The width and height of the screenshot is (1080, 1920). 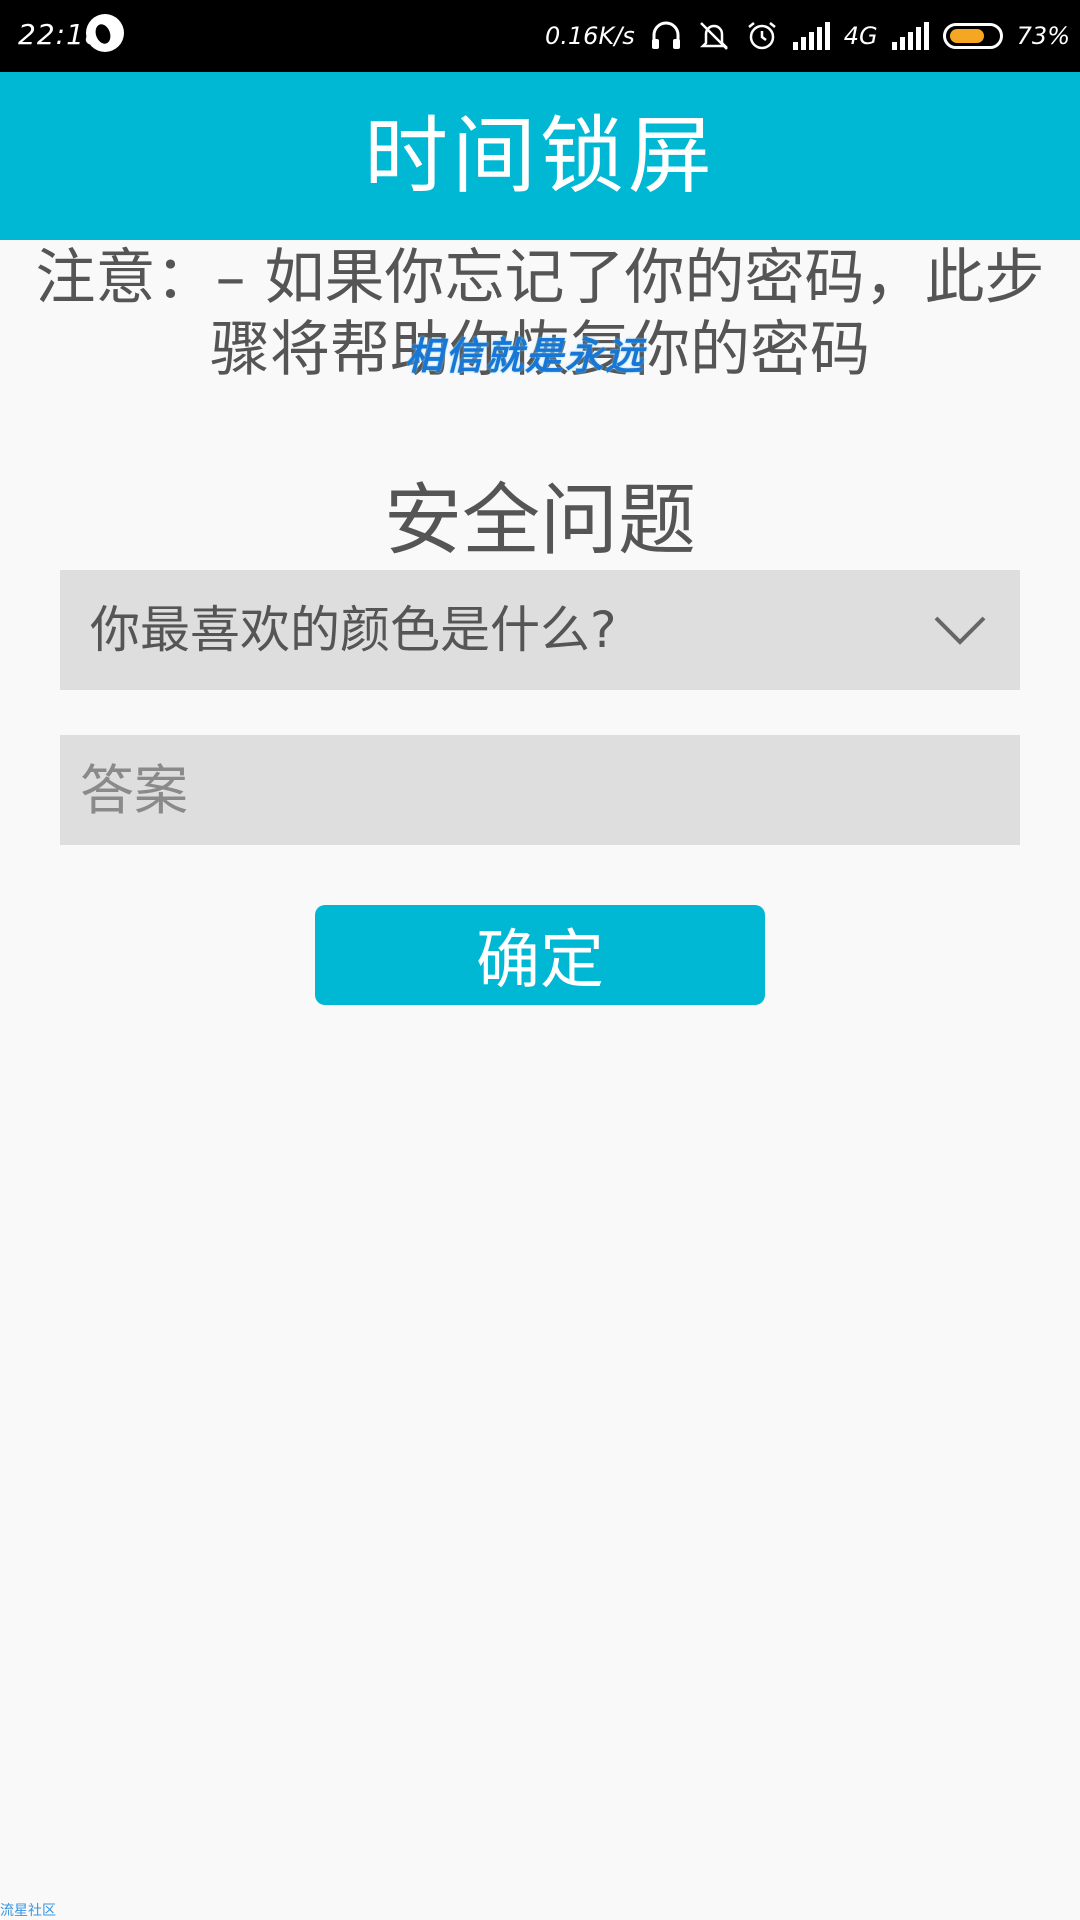 I want to click on battery-percent: 73%, so click(x=1043, y=36).